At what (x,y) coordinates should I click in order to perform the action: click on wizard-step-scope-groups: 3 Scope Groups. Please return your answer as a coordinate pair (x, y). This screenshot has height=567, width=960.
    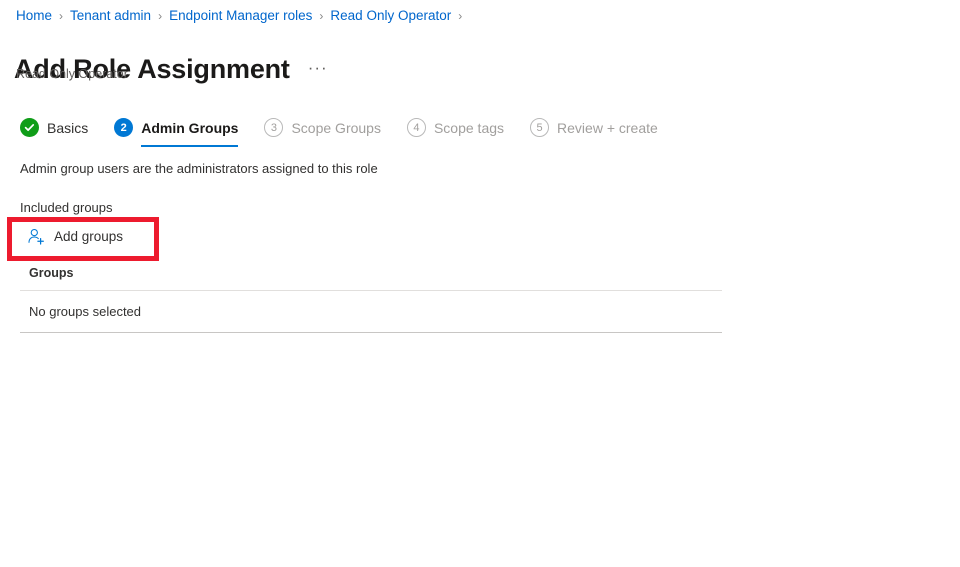
    Looking at the image, I should click on (322, 132).